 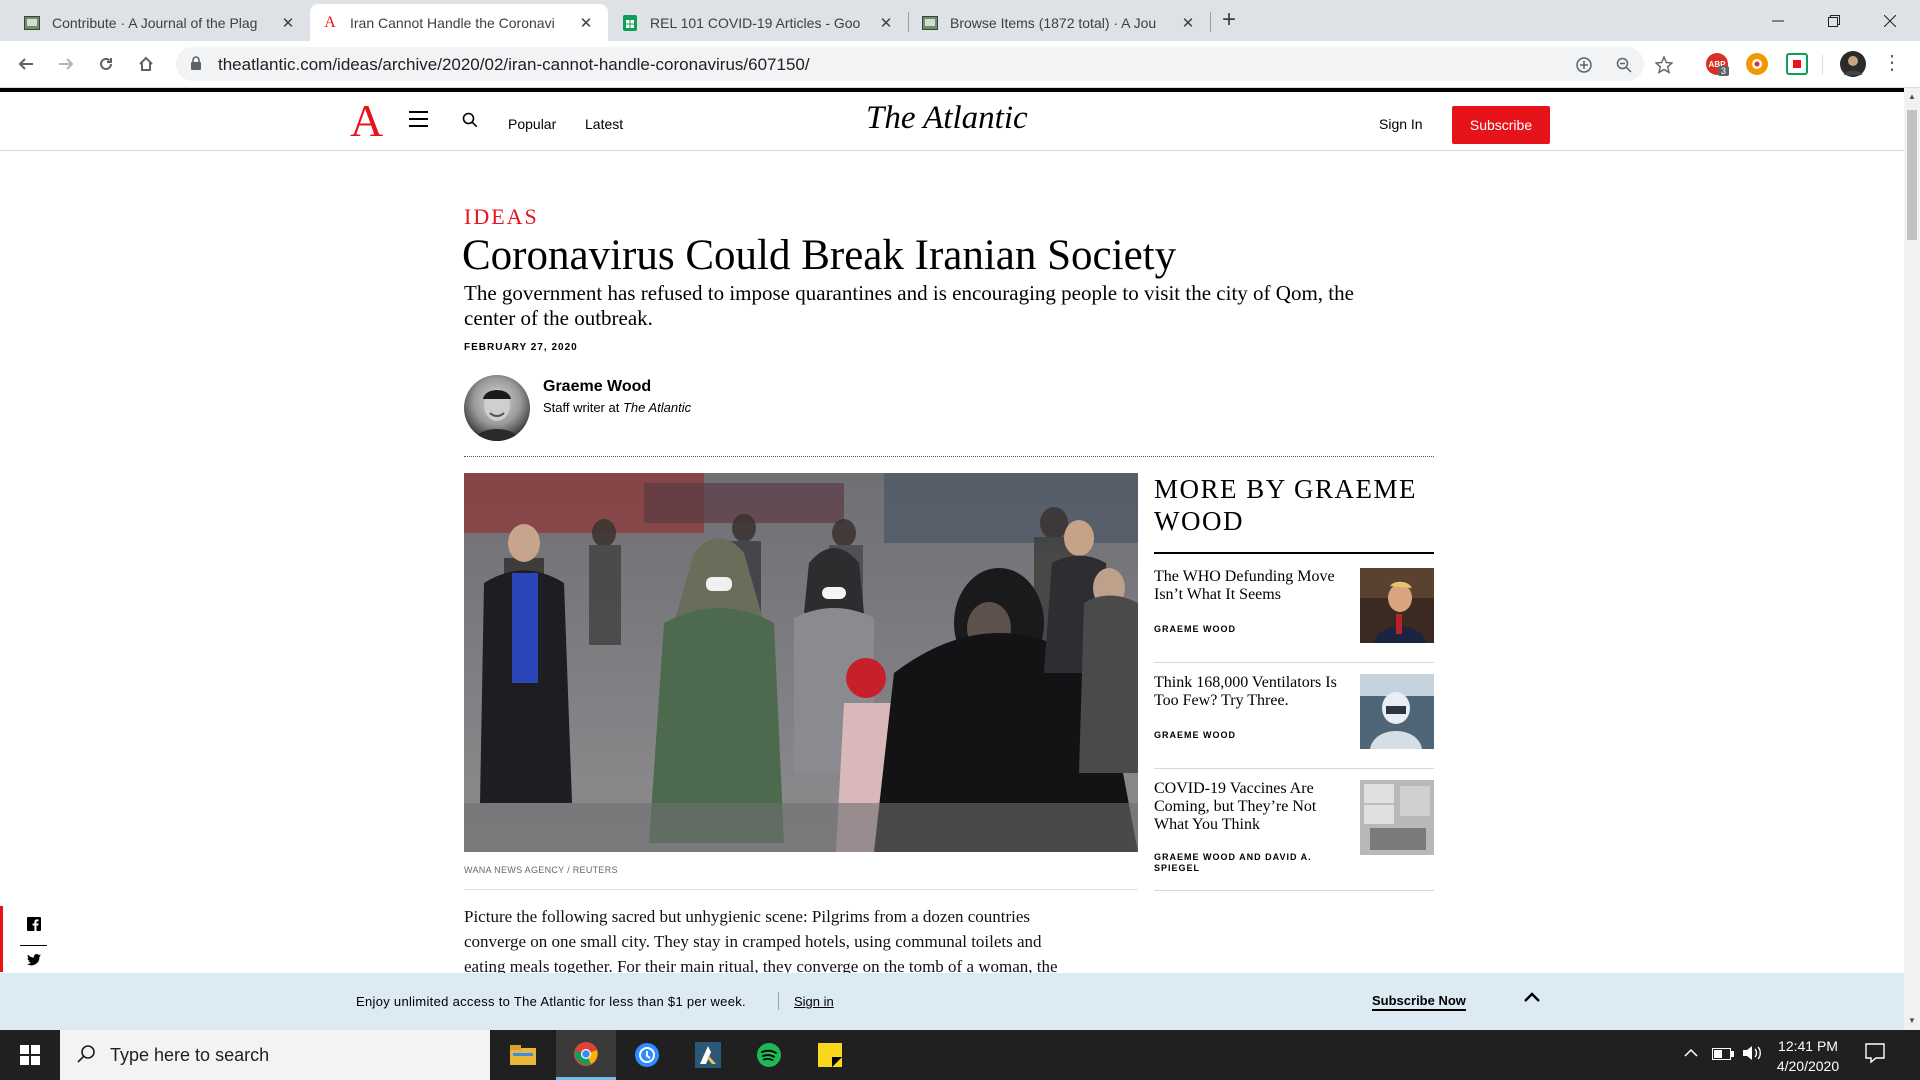 What do you see at coordinates (532, 124) in the screenshot?
I see `nav-popular-link: Popular` at bounding box center [532, 124].